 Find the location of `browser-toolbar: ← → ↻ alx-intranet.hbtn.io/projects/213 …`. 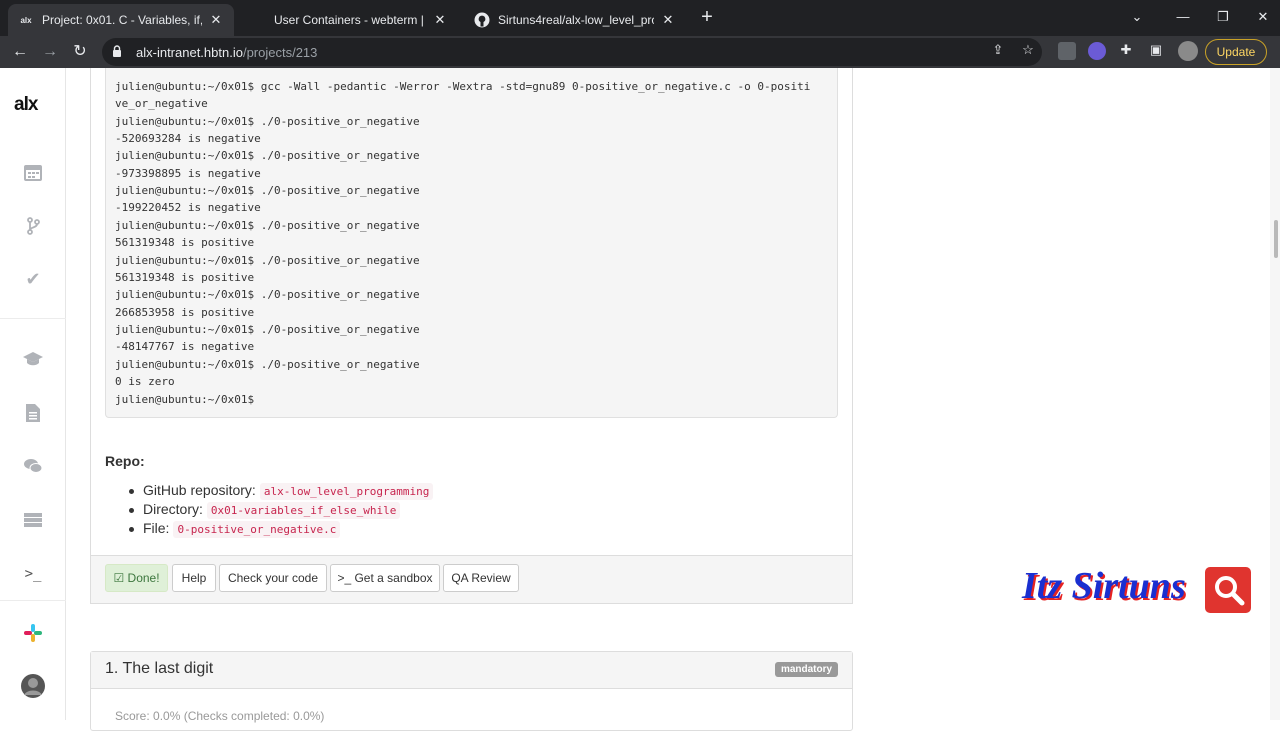

browser-toolbar: ← → ↻ alx-intranet.hbtn.io/projects/213 … is located at coordinates (640, 52).